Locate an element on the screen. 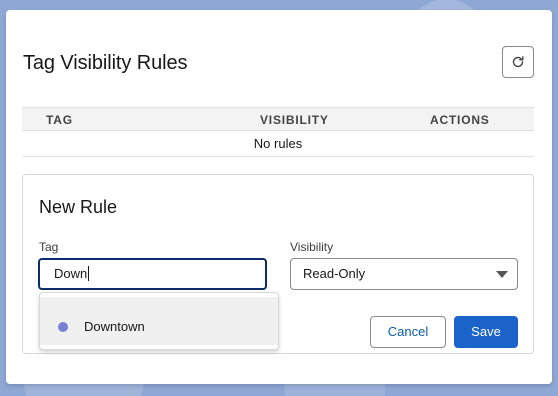 This screenshot has height=396, width=558. column-header-visibility: VISIBILITY is located at coordinates (294, 120).